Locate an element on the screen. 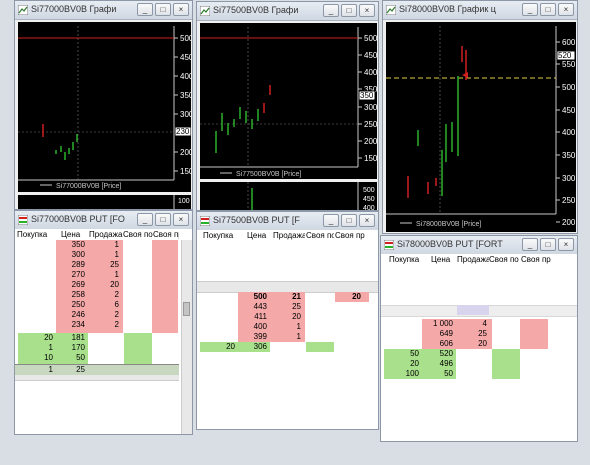 This screenshot has height=465, width=590. book-row: 649 25 is located at coordinates (479, 334).